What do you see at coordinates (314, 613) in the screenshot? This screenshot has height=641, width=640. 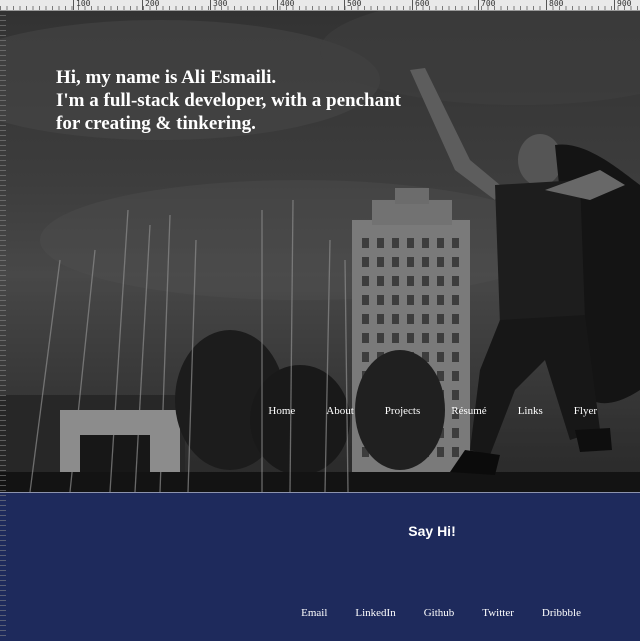 I see `email-link: Email` at bounding box center [314, 613].